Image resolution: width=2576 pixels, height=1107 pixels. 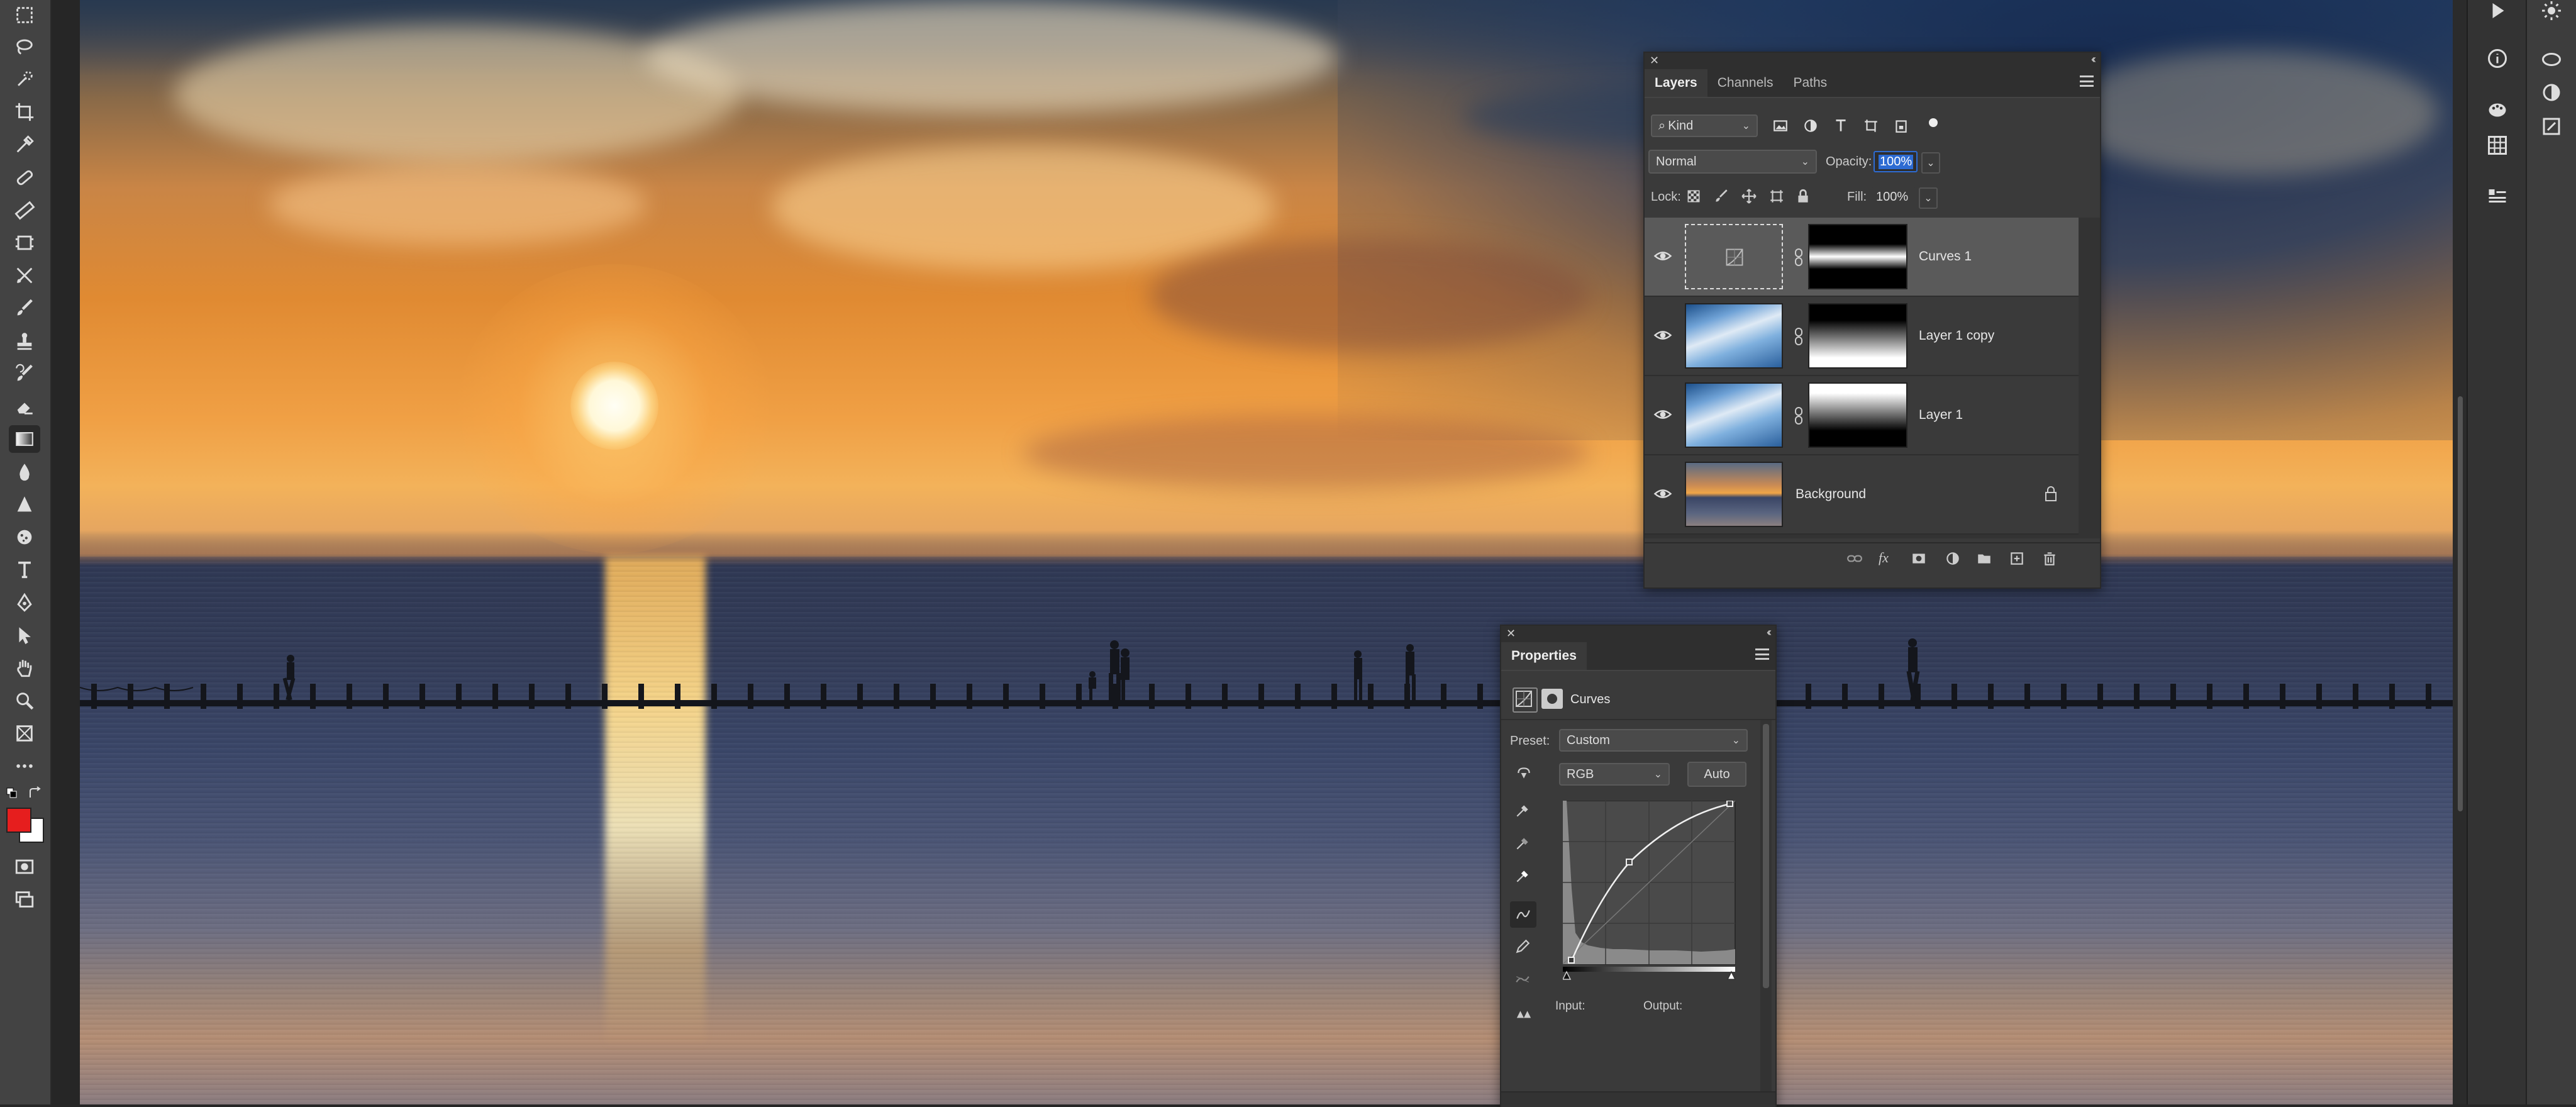 I want to click on opacity-chevron-icon: ⌄, so click(x=1930, y=163).